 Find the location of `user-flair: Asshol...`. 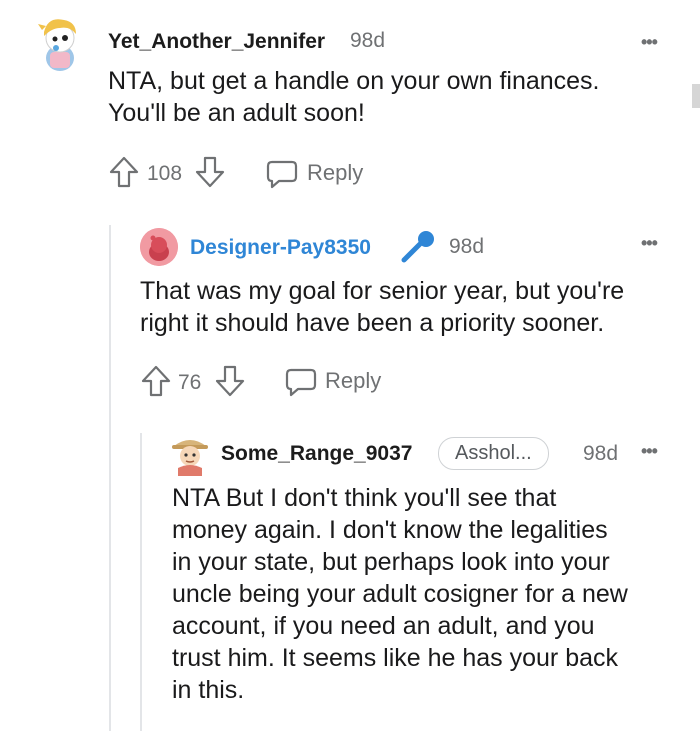

user-flair: Asshol... is located at coordinates (493, 453).